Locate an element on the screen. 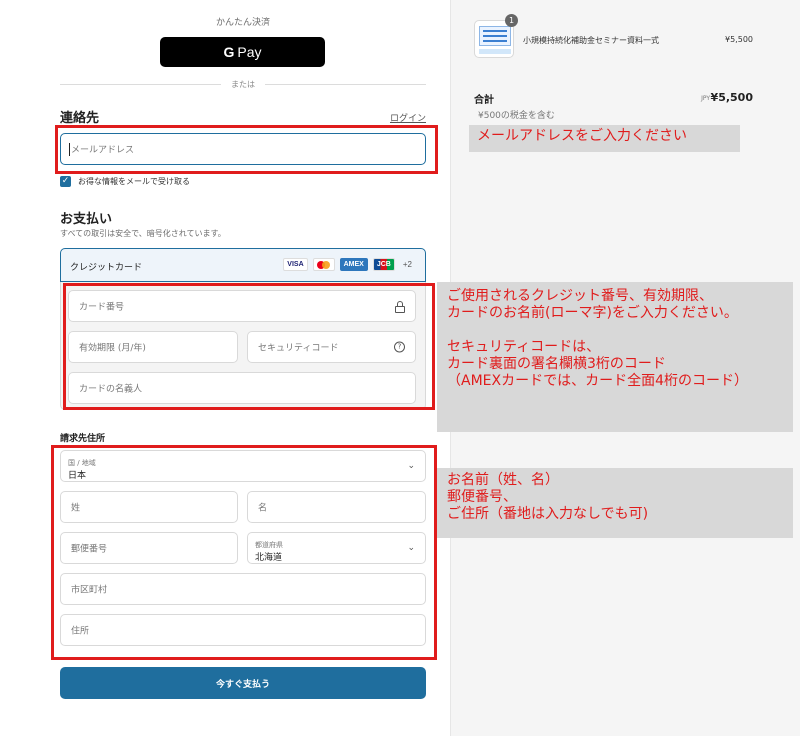  jcb-icon: JCB is located at coordinates (383, 264).